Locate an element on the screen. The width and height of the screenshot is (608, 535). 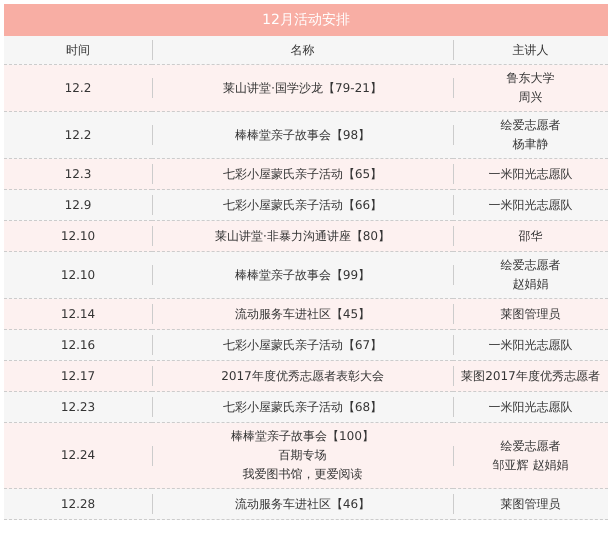
table-cell: 12.24 is located at coordinates (78, 456).